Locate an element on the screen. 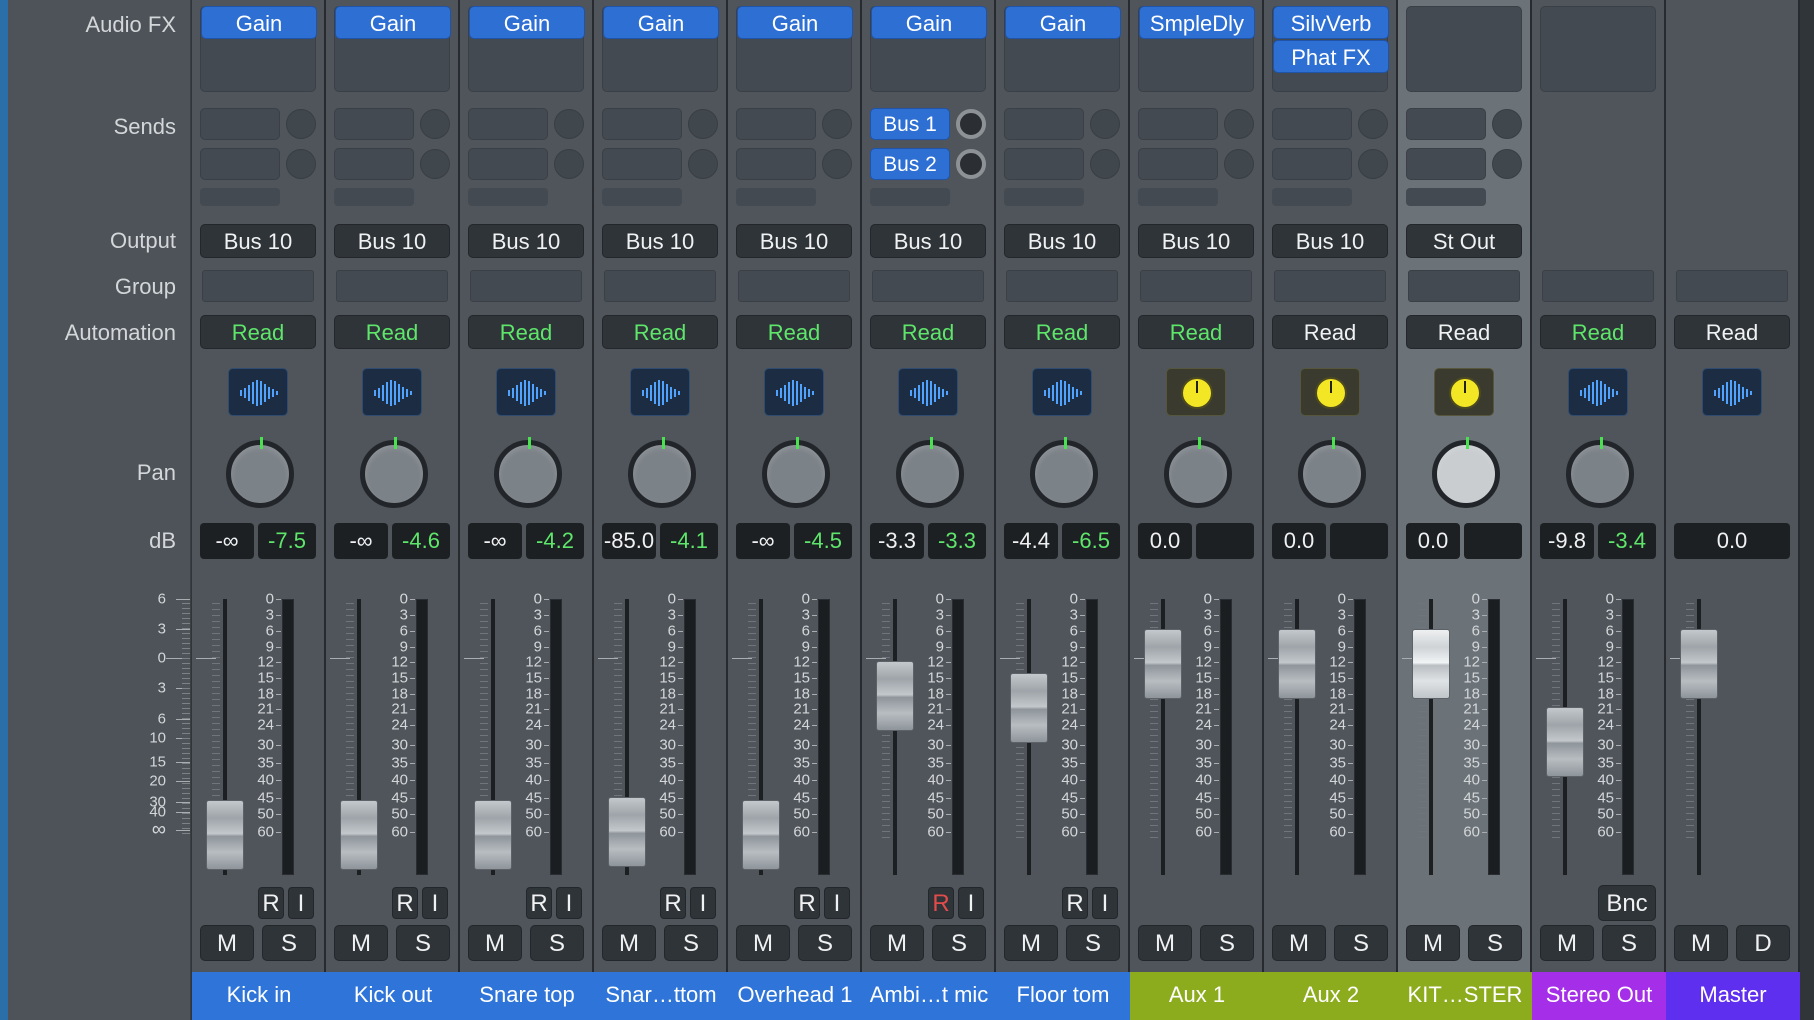 The height and width of the screenshot is (1020, 1814). track-name: Floor tom is located at coordinates (1063, 996).